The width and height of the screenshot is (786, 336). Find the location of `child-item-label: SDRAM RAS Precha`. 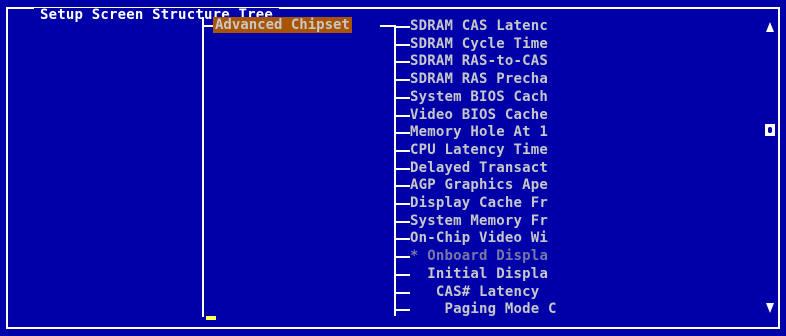

child-item-label: SDRAM RAS Precha is located at coordinates (479, 79).